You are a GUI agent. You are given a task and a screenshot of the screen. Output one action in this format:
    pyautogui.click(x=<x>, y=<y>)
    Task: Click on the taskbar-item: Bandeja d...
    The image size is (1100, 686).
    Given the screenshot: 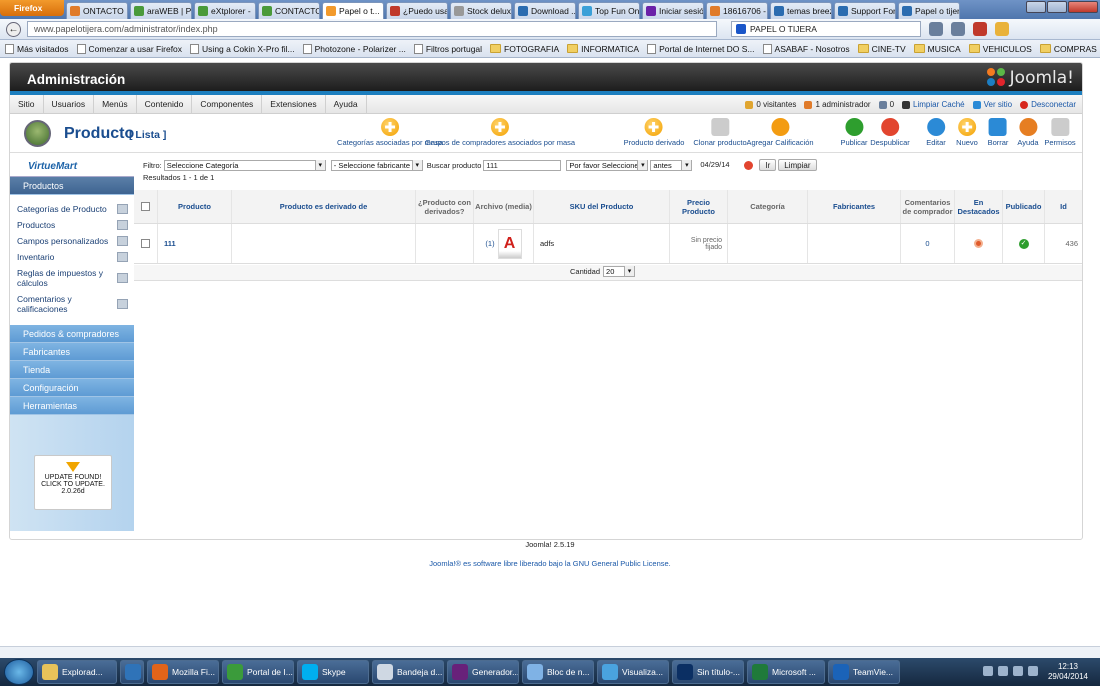 What is the action you would take?
    pyautogui.click(x=408, y=672)
    